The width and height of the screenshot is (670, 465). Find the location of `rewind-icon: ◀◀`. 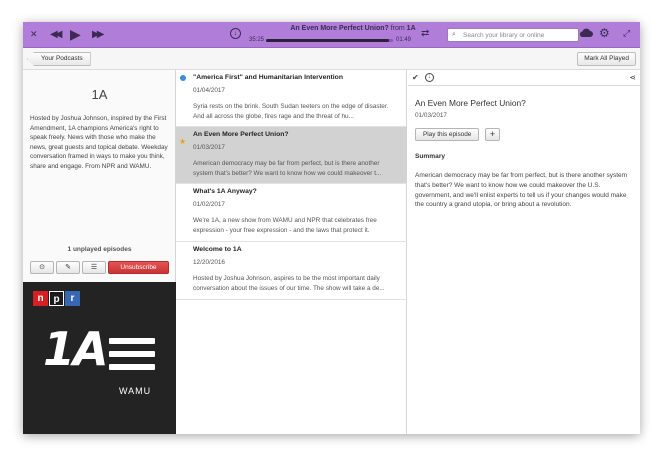

rewind-icon: ◀◀ is located at coordinates (56, 34).